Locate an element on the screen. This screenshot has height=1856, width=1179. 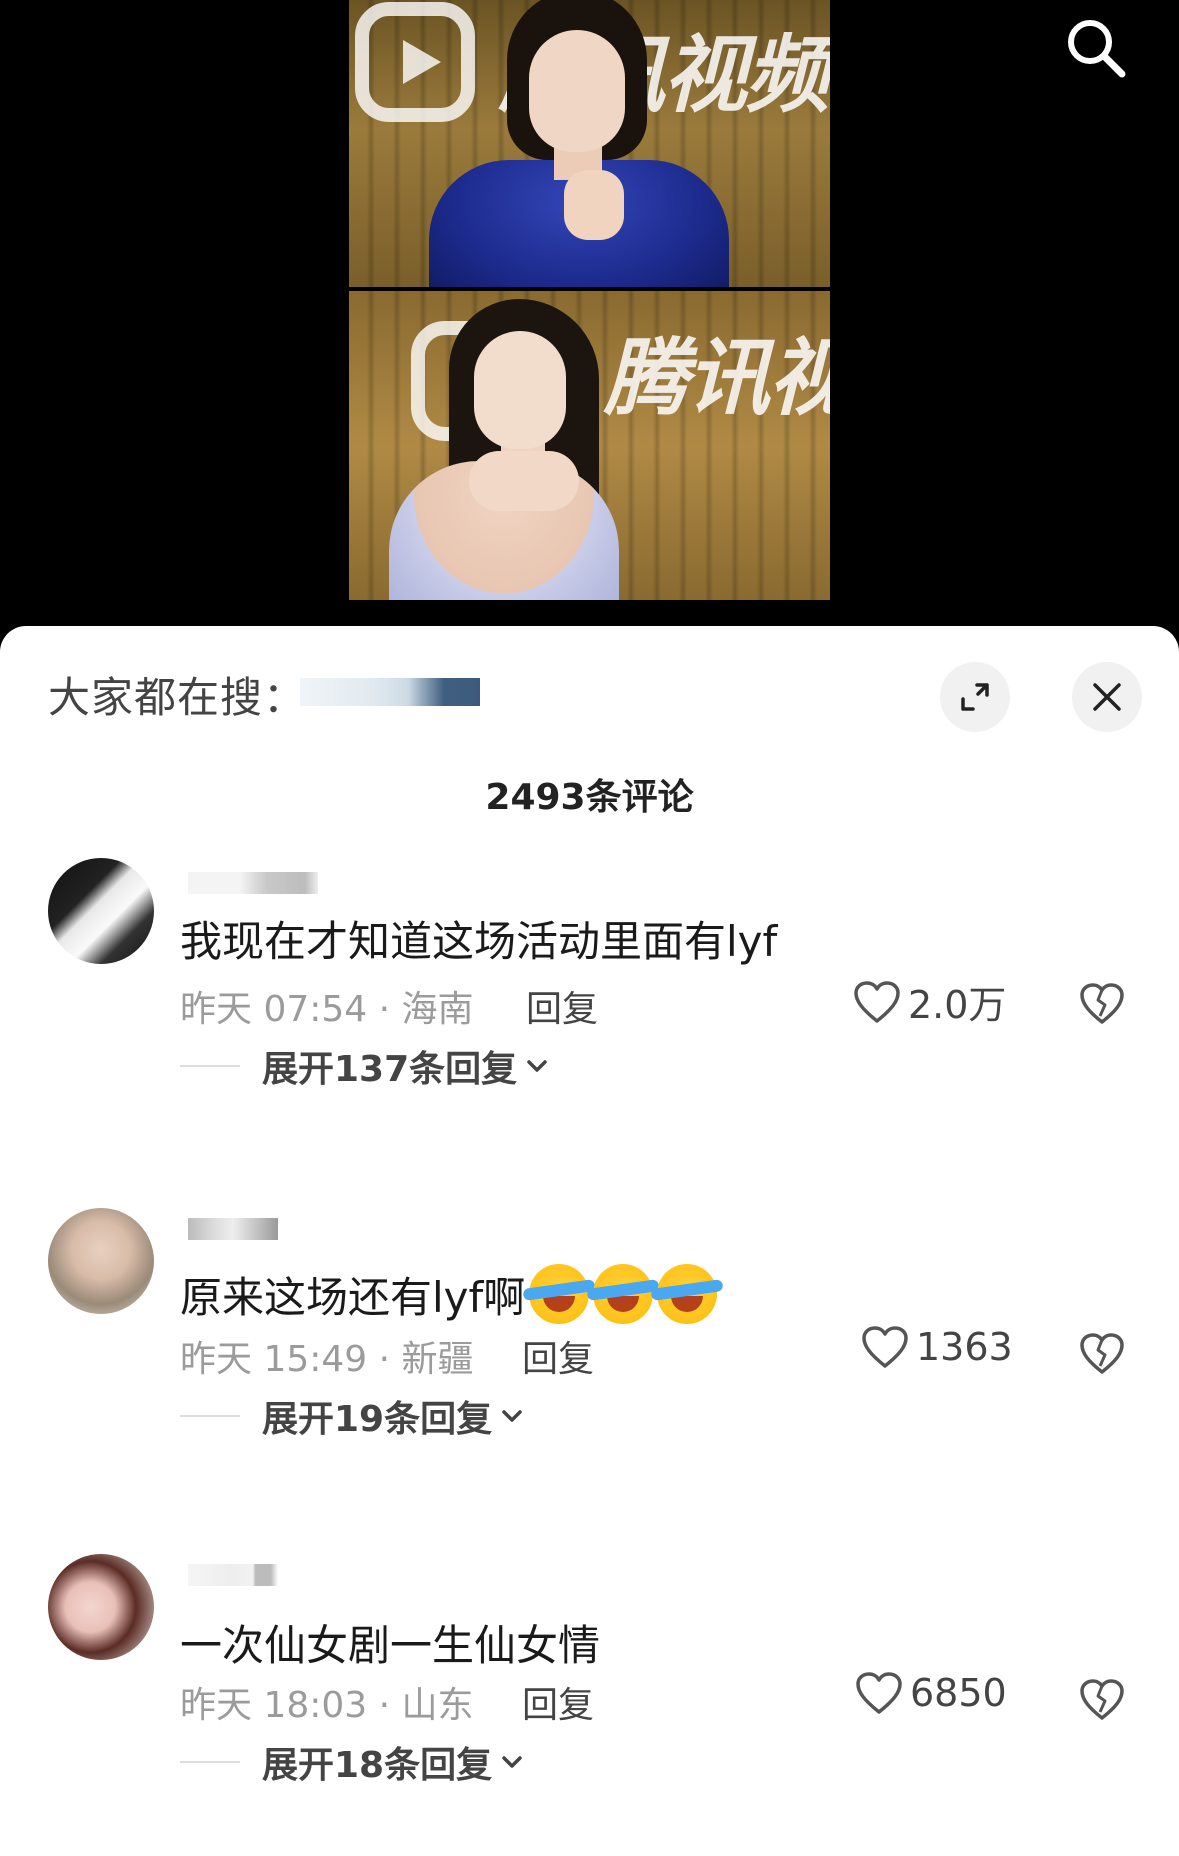
like-button: 1363 is located at coordinates (936, 1347).